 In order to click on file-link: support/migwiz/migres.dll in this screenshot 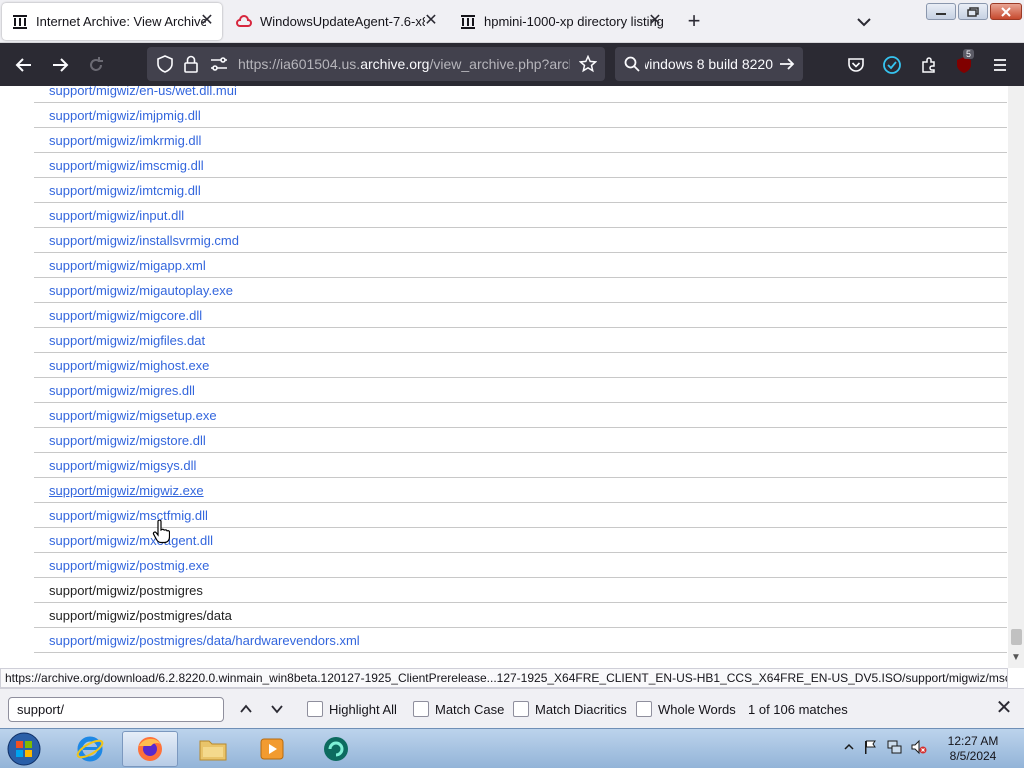, I will do `click(122, 390)`.